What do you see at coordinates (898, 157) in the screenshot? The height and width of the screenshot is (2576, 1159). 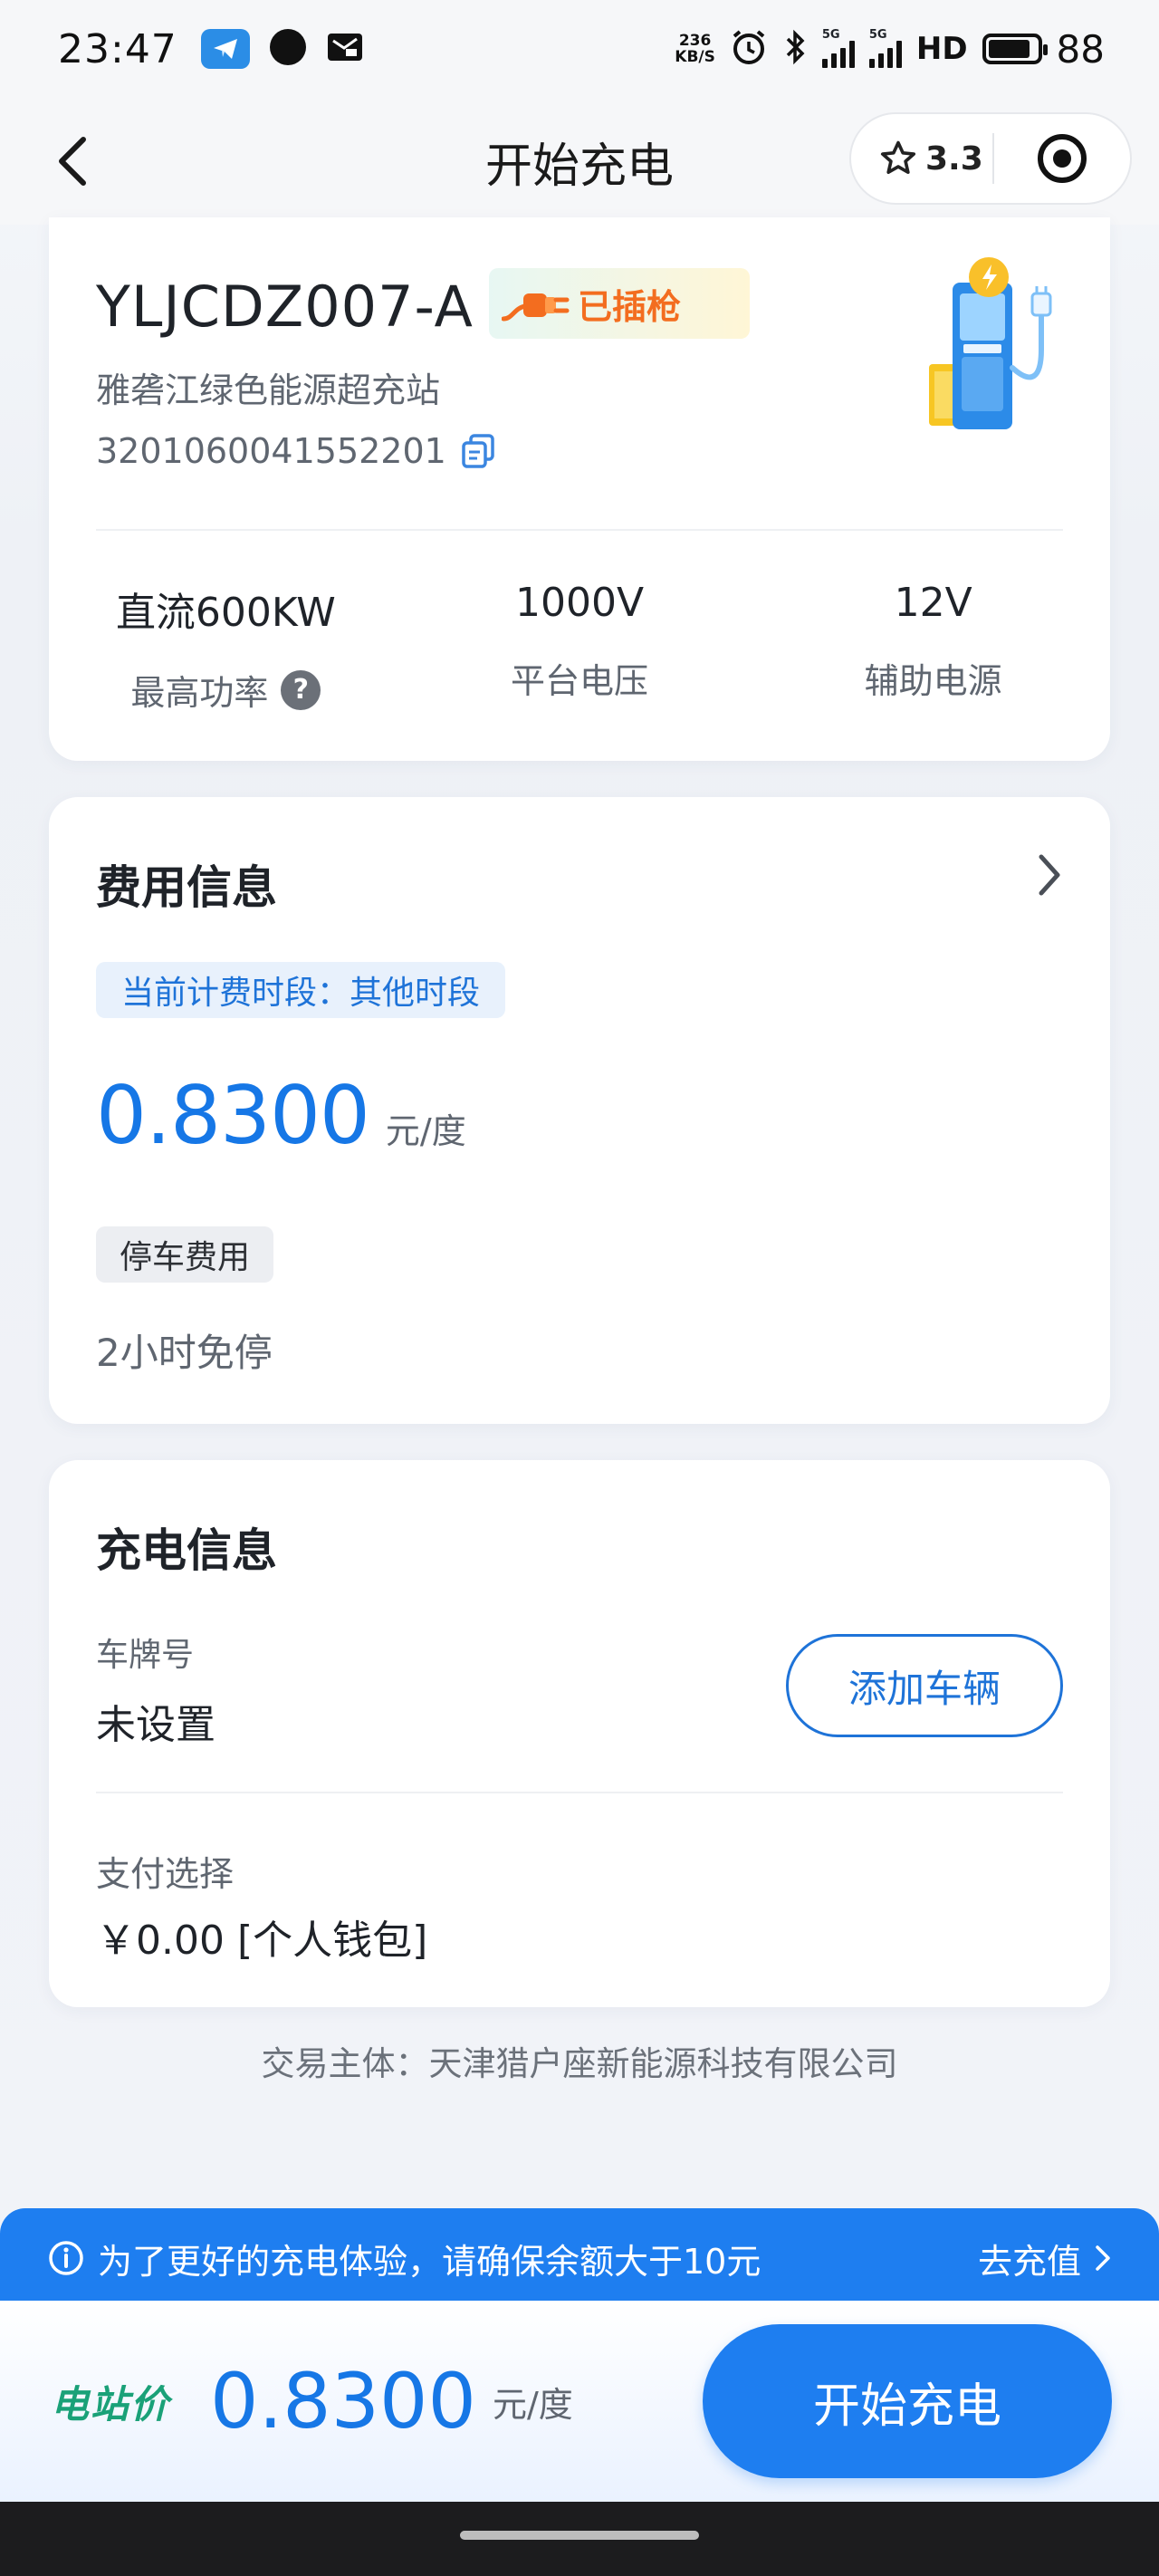 I see `star-icon` at bounding box center [898, 157].